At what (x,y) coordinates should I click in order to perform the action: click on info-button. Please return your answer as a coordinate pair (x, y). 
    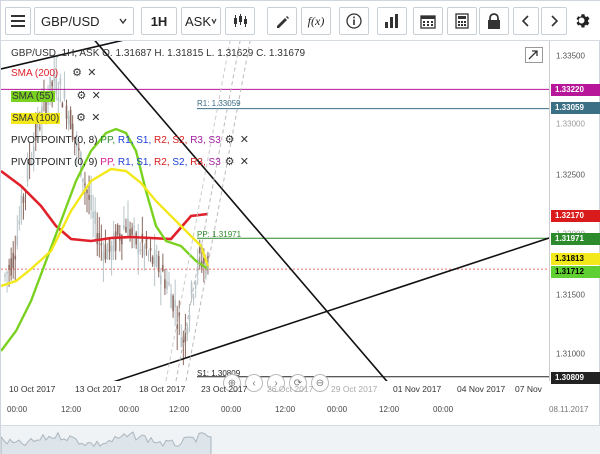
    Looking at the image, I should click on (354, 21).